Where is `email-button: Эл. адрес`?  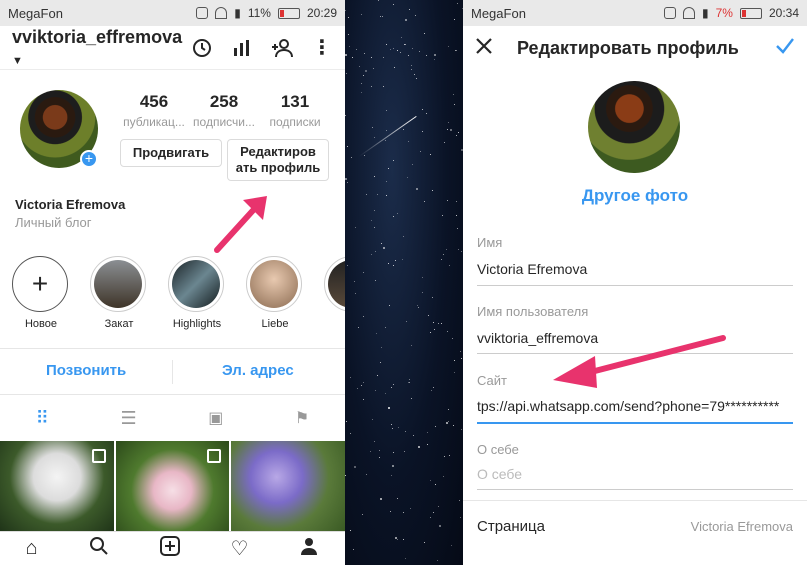 email-button: Эл. адрес is located at coordinates (258, 370).